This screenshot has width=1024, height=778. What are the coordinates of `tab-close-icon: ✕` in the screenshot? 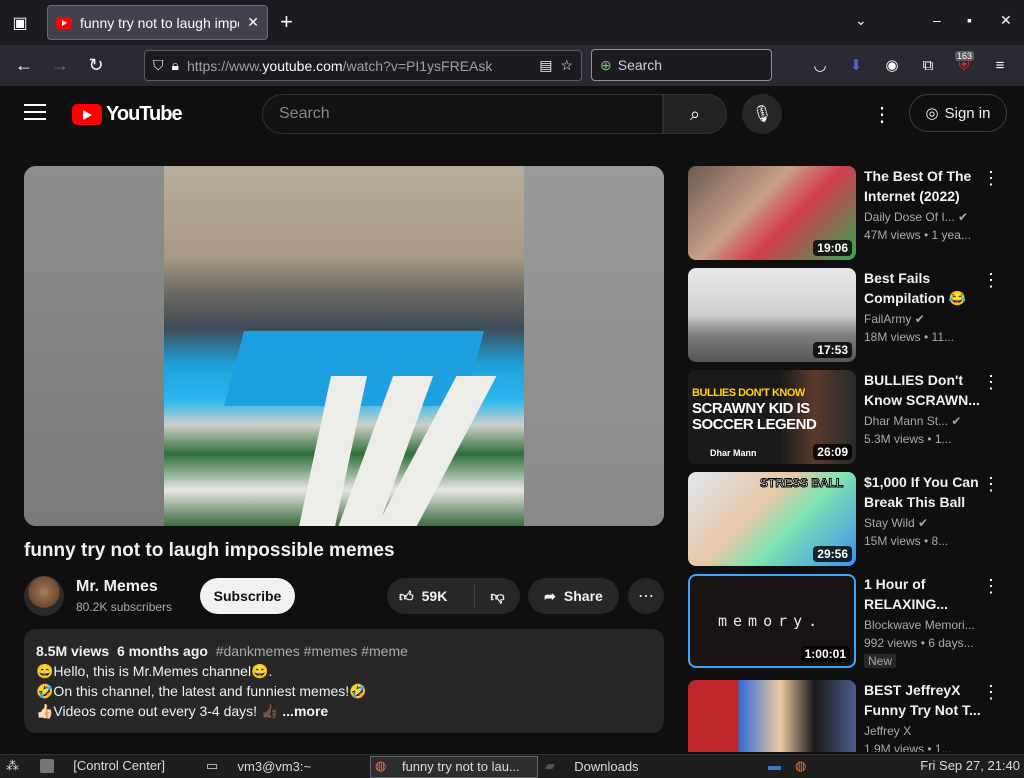 It's located at (253, 22).